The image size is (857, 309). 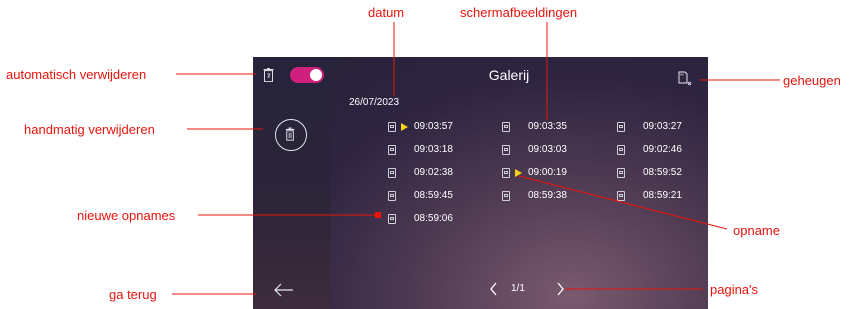 What do you see at coordinates (756, 230) in the screenshot?
I see `annotation-opname: opname` at bounding box center [756, 230].